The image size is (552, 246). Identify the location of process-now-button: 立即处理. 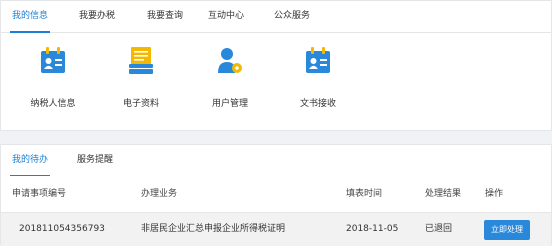
(507, 230).